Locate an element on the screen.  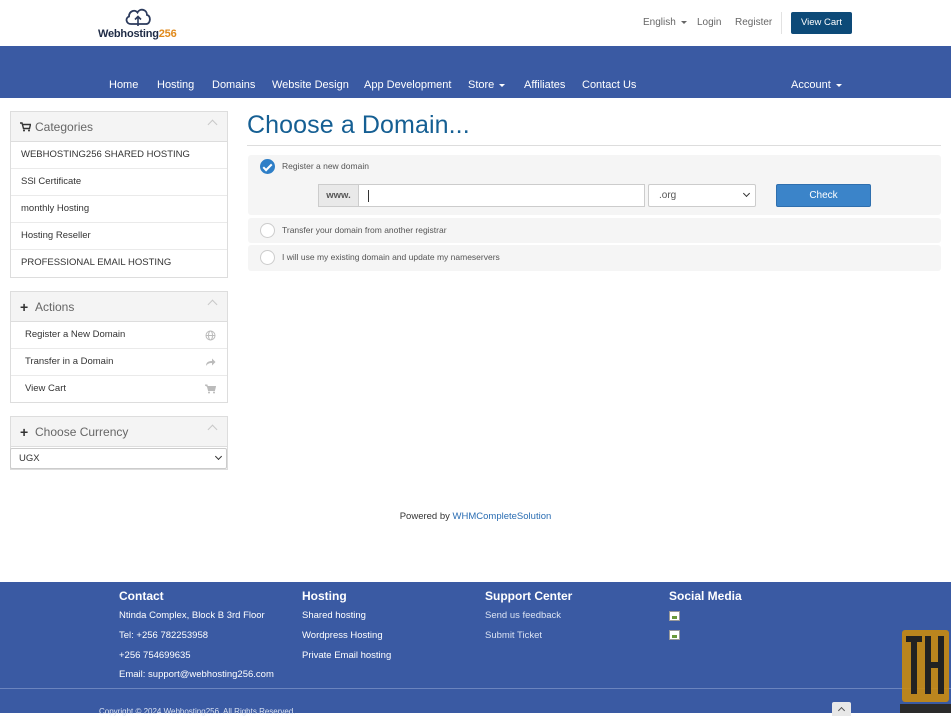
categories-title: Categories is located at coordinates (64, 127).